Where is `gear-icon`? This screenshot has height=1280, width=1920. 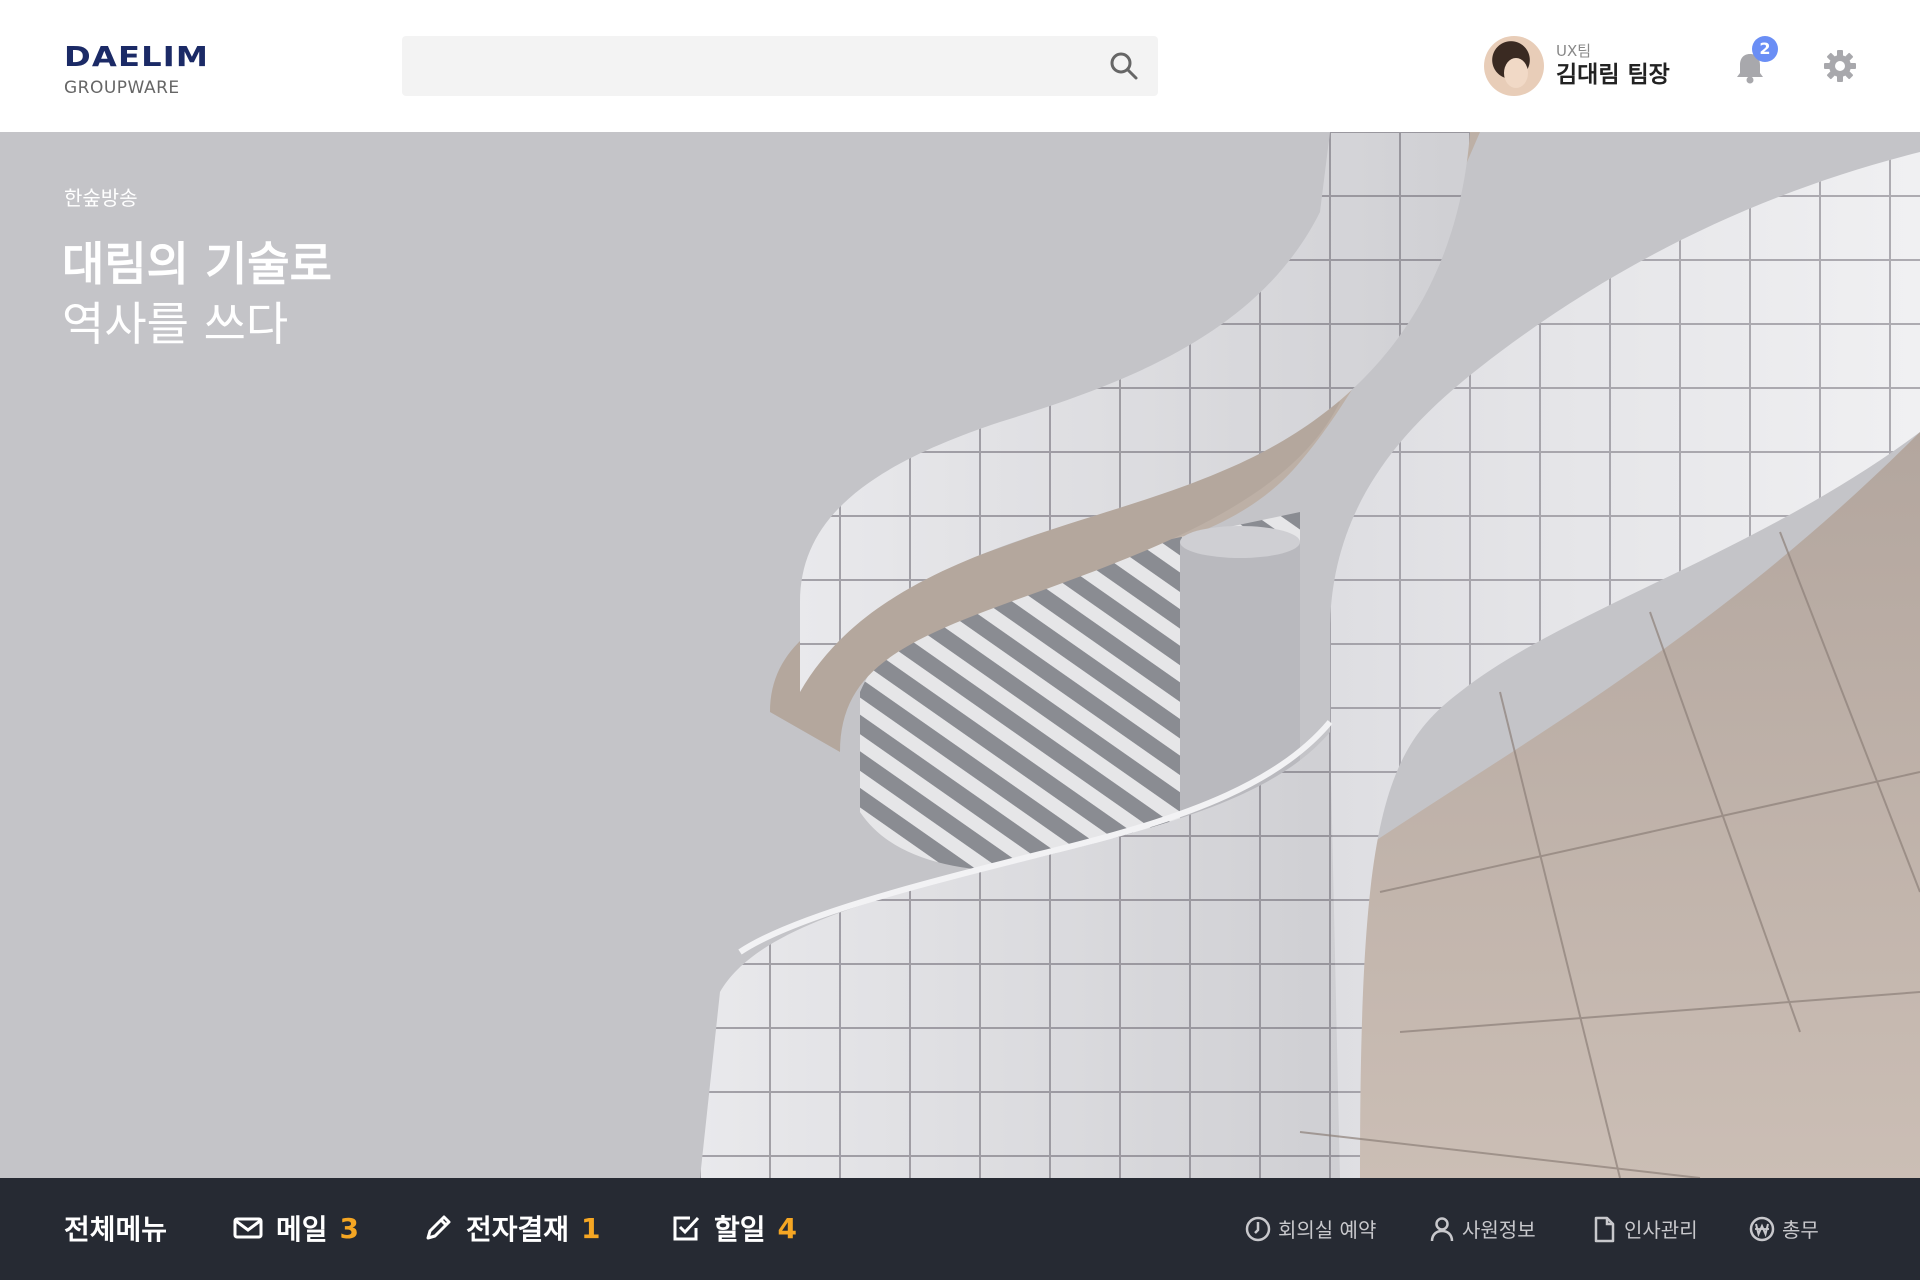
gear-icon is located at coordinates (1840, 66).